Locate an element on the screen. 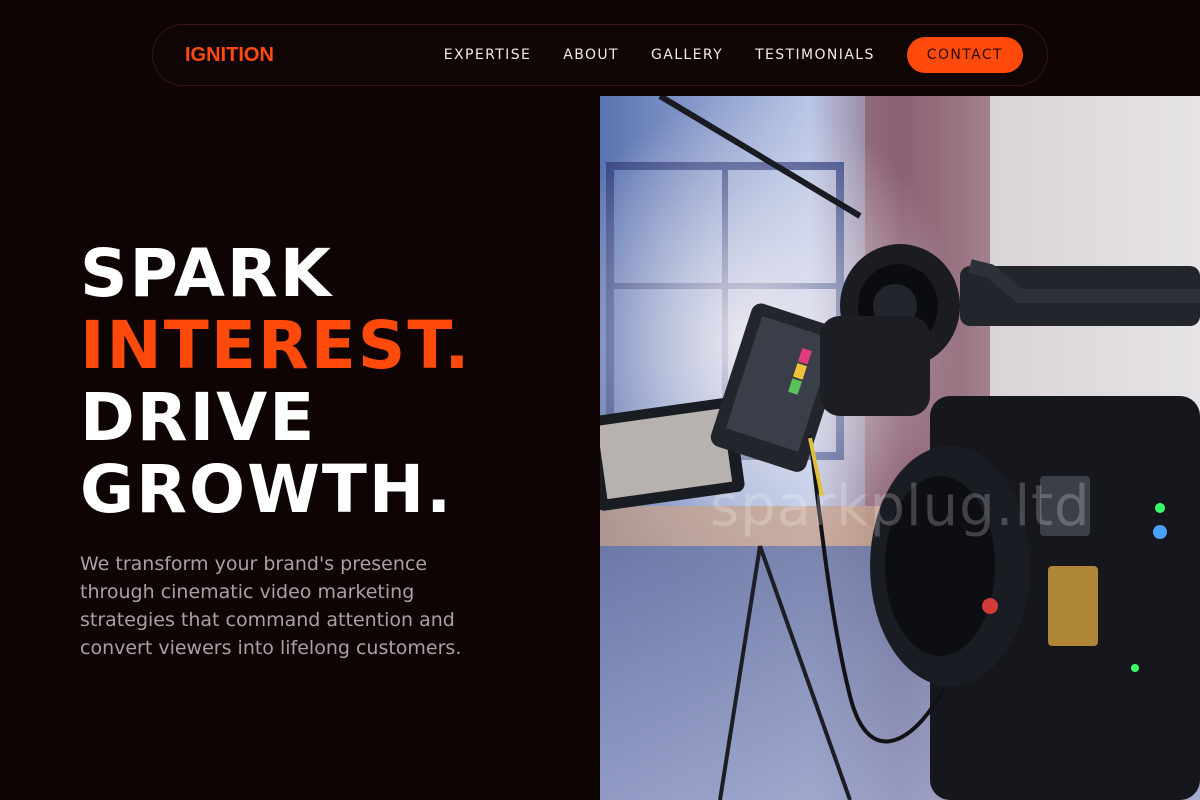 Image resolution: width=1200 pixels, height=800 pixels. brand-logo: IGNITION is located at coordinates (229, 55).